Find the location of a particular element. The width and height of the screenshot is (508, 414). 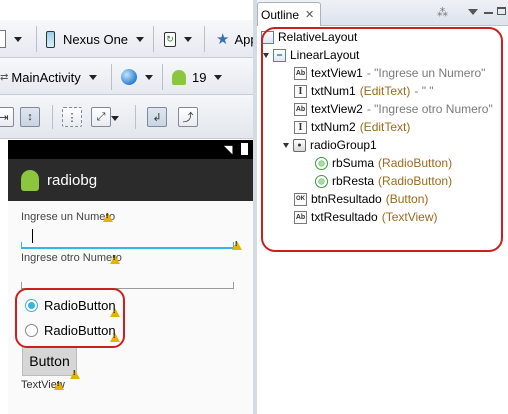

tree-item-name: textView1 is located at coordinates (337, 73).